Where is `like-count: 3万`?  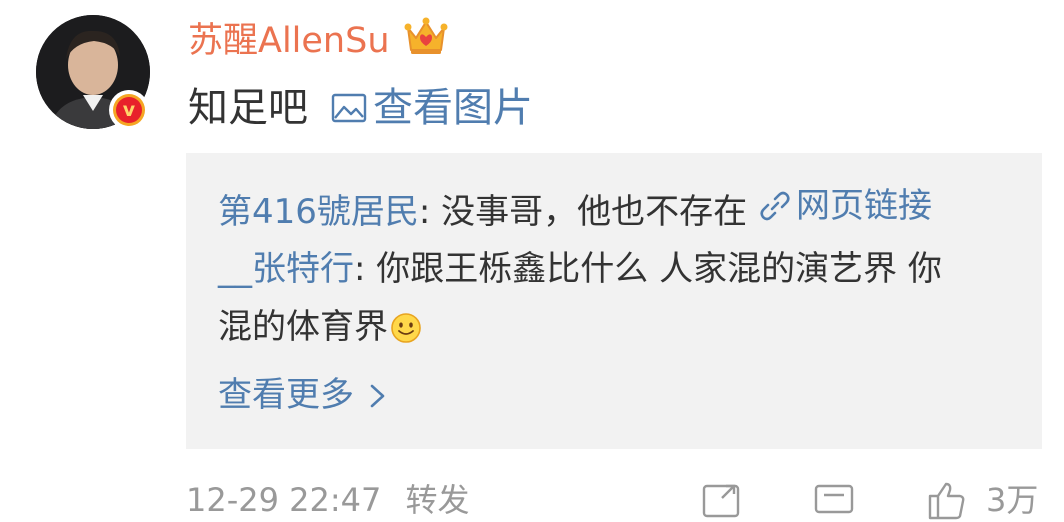 like-count: 3万 is located at coordinates (1012, 500).